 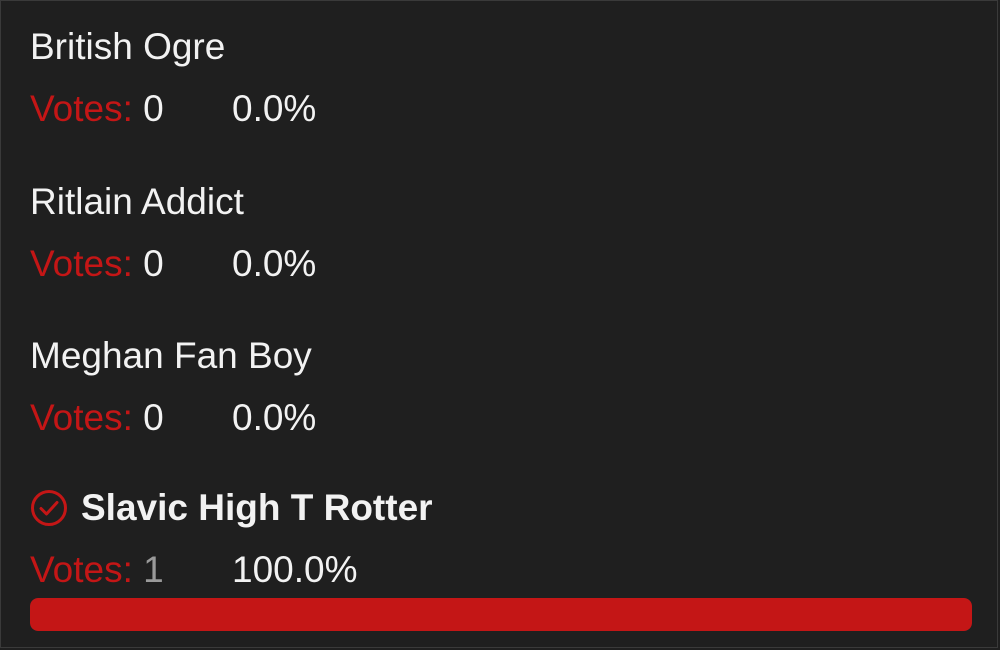 I want to click on option-name: Slavic High T Rotter, so click(x=257, y=507).